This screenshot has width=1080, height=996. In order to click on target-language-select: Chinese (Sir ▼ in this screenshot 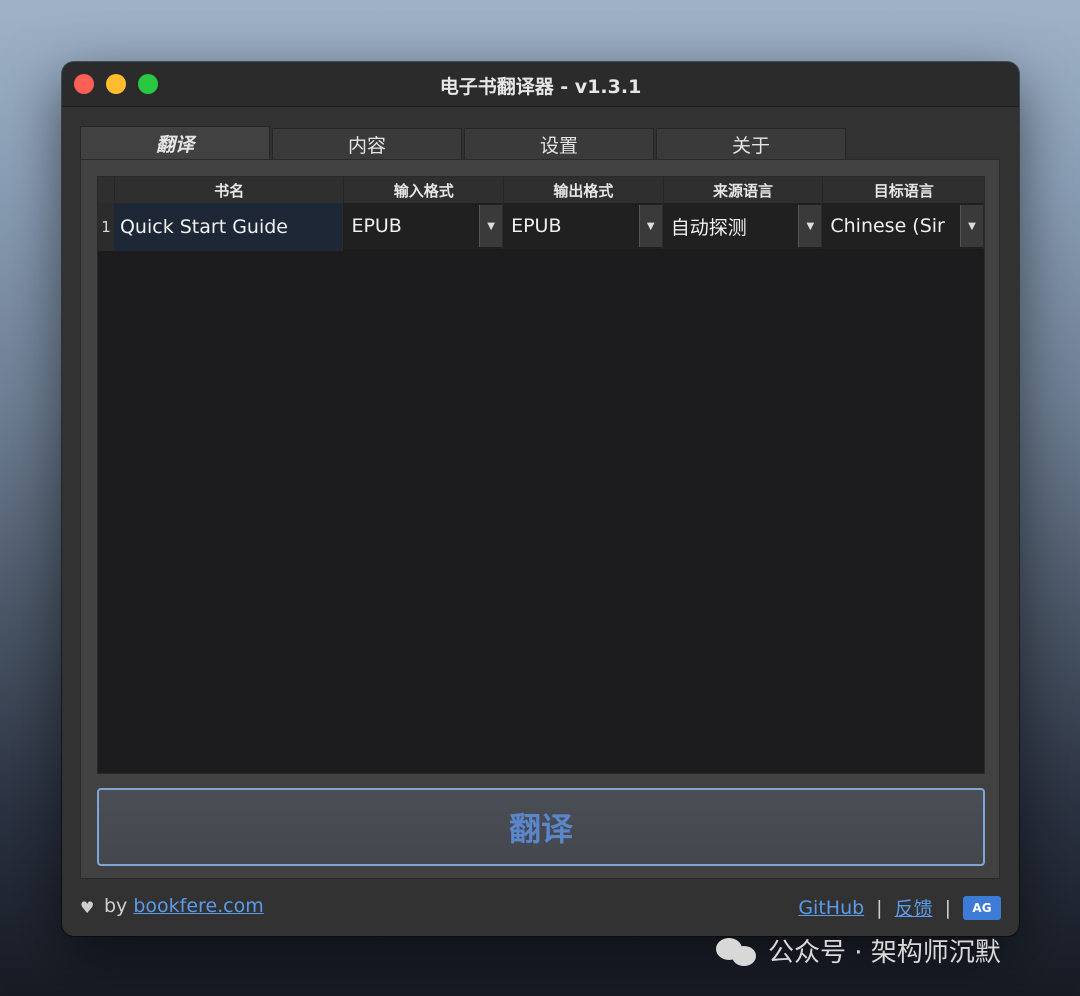, I will do `click(903, 226)`.